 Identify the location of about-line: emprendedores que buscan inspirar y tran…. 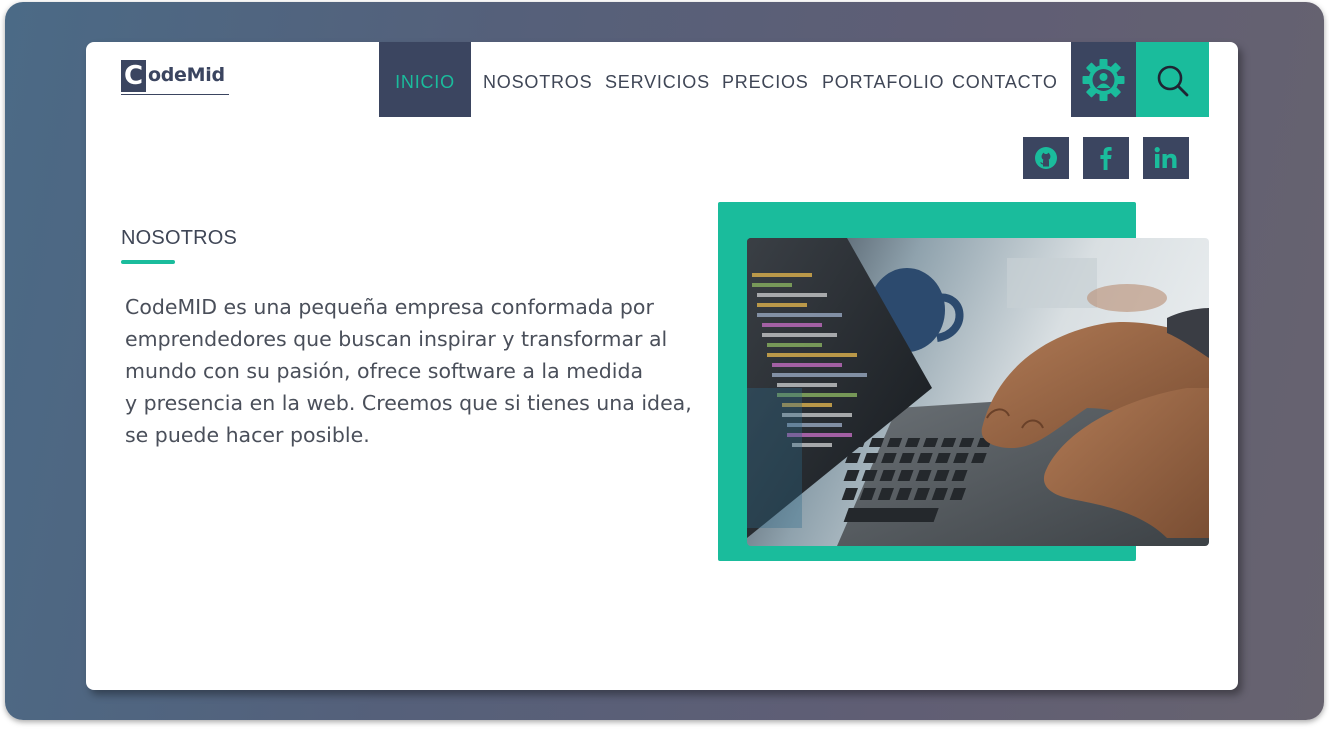
(396, 339).